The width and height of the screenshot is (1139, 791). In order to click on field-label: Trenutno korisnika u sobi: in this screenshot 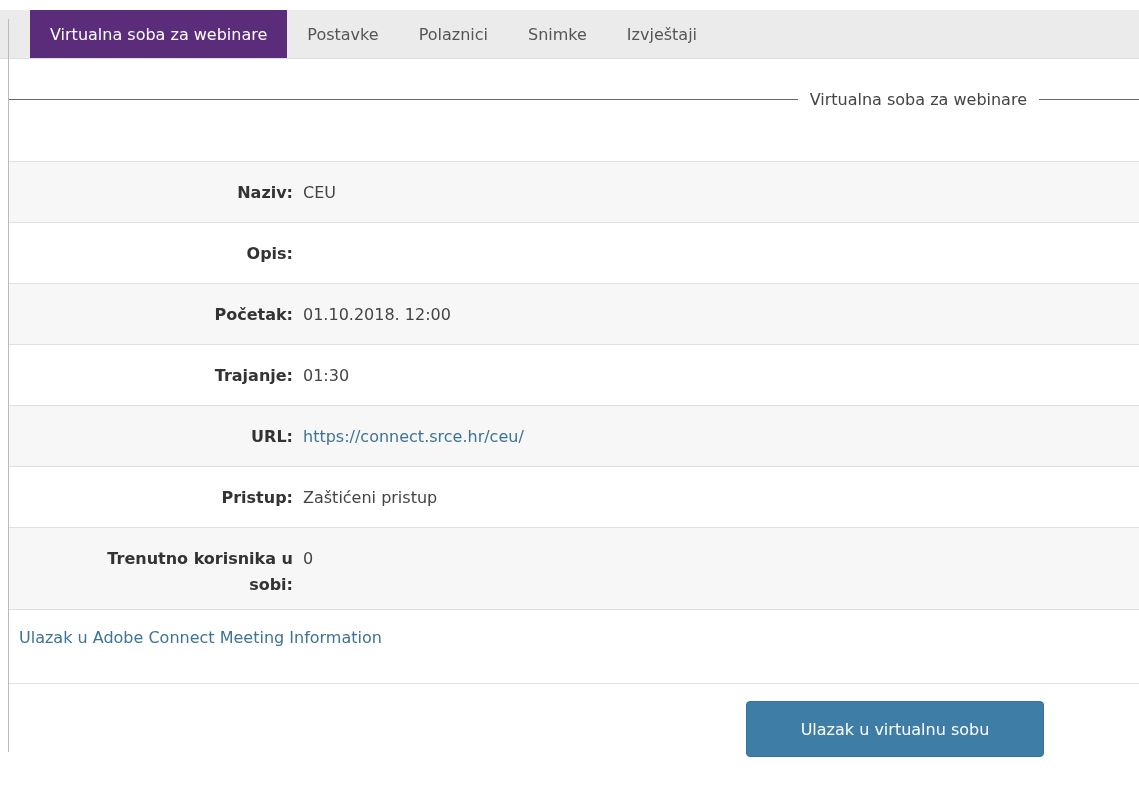, I will do `click(199, 572)`.